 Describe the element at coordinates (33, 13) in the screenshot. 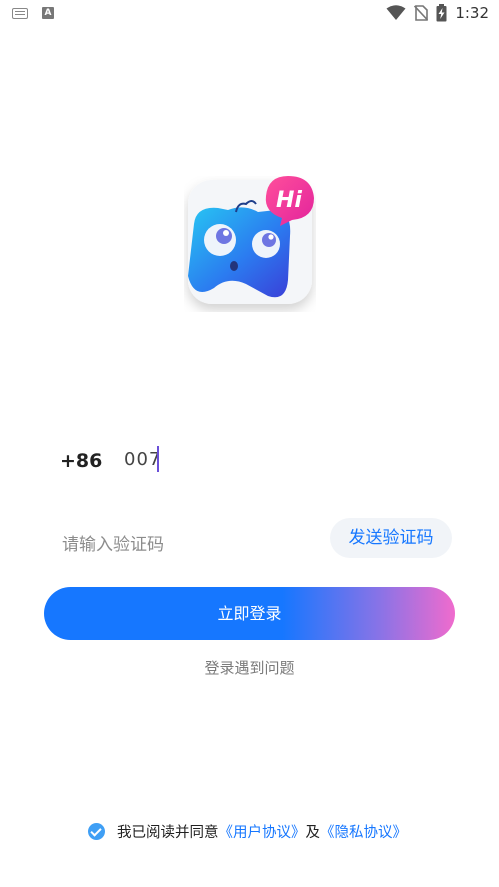

I see `status-left: A` at that location.